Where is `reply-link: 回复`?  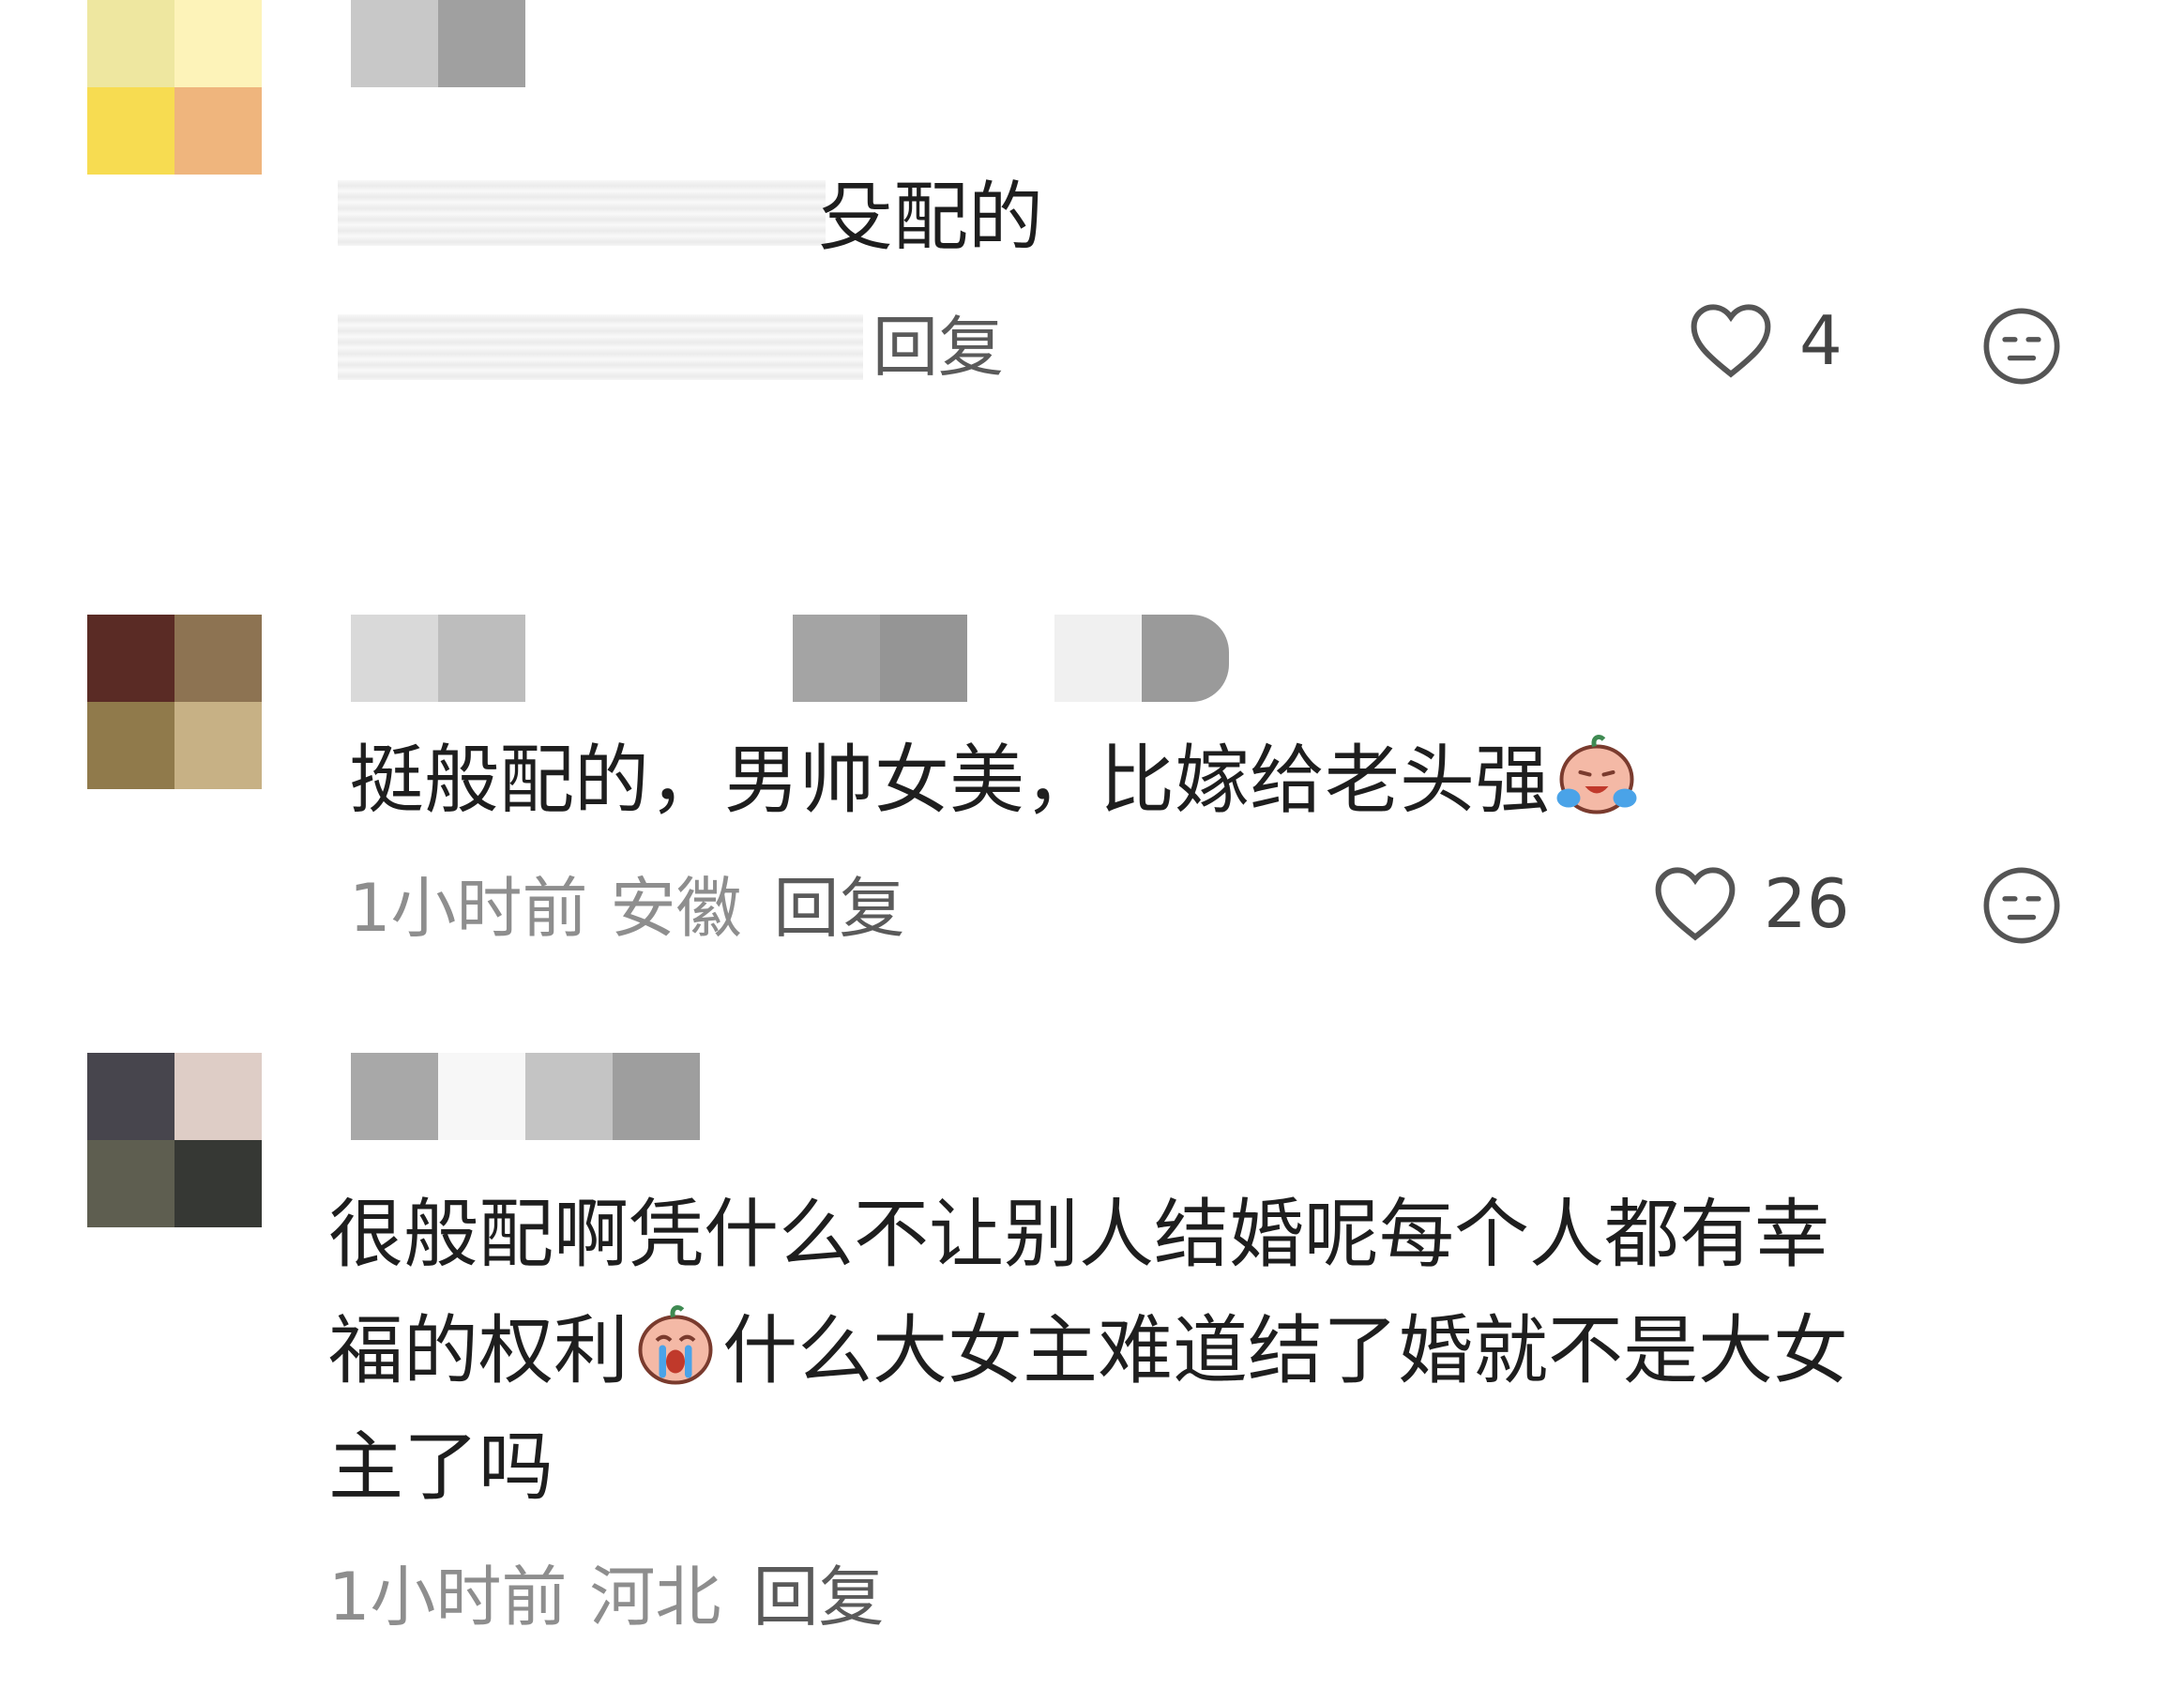
reply-link: 回复 is located at coordinates (938, 347).